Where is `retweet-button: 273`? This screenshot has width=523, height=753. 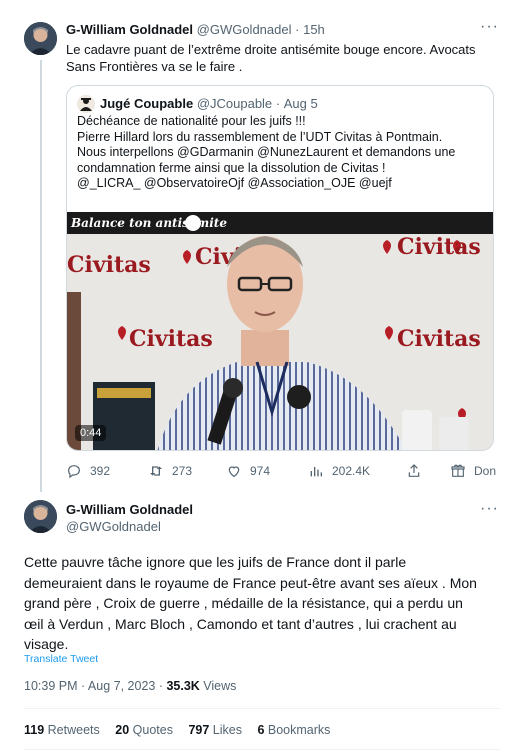
retweet-button: 273 is located at coordinates (170, 471).